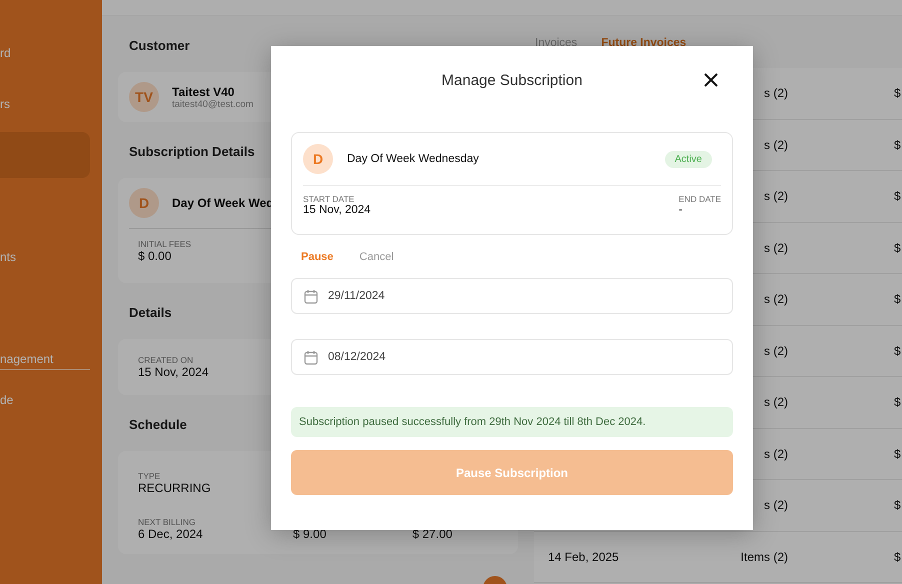 The image size is (902, 584). I want to click on field-value: $ 9.00, so click(309, 534).